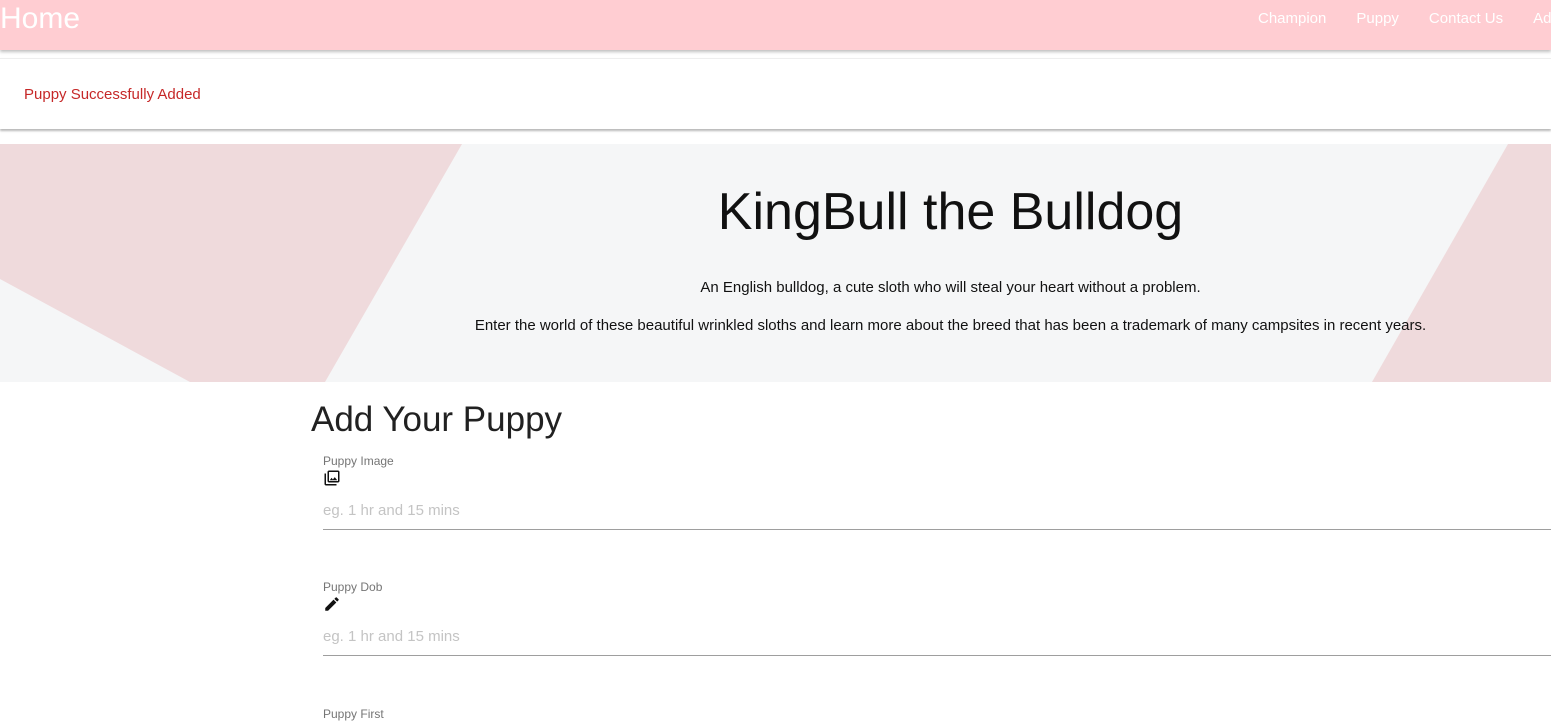  I want to click on puppy-image-input, so click(937, 511).